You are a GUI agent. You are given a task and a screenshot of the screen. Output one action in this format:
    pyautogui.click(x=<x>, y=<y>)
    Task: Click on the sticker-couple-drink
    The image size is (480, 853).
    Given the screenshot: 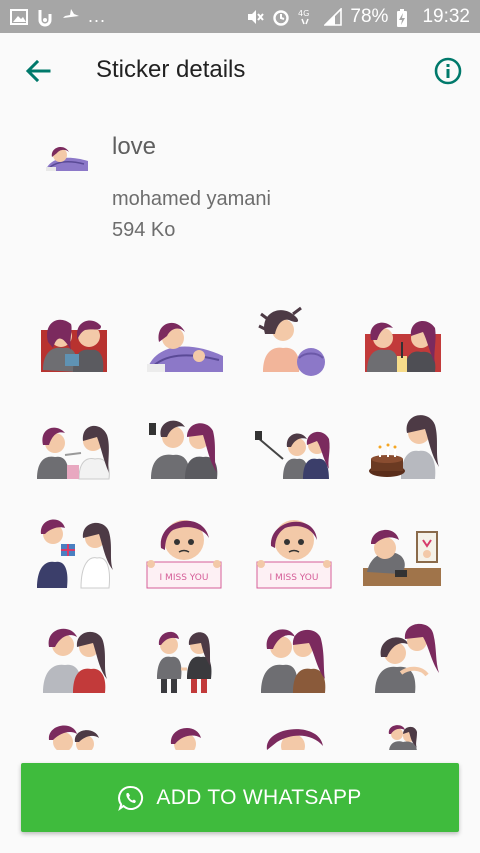 What is the action you would take?
    pyautogui.click(x=402, y=341)
    